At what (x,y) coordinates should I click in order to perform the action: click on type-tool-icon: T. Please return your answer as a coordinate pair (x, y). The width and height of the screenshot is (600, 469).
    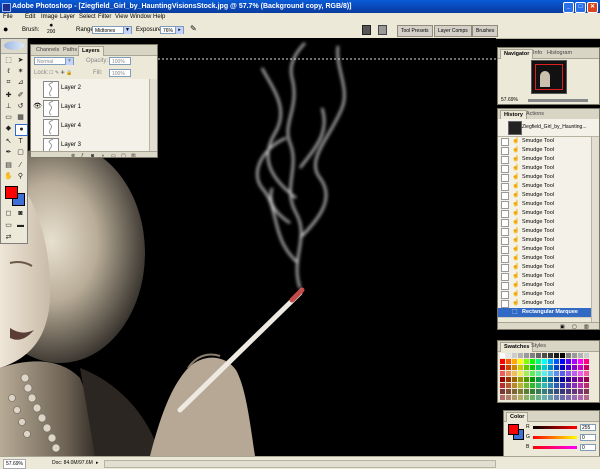
    Looking at the image, I should click on (20, 142).